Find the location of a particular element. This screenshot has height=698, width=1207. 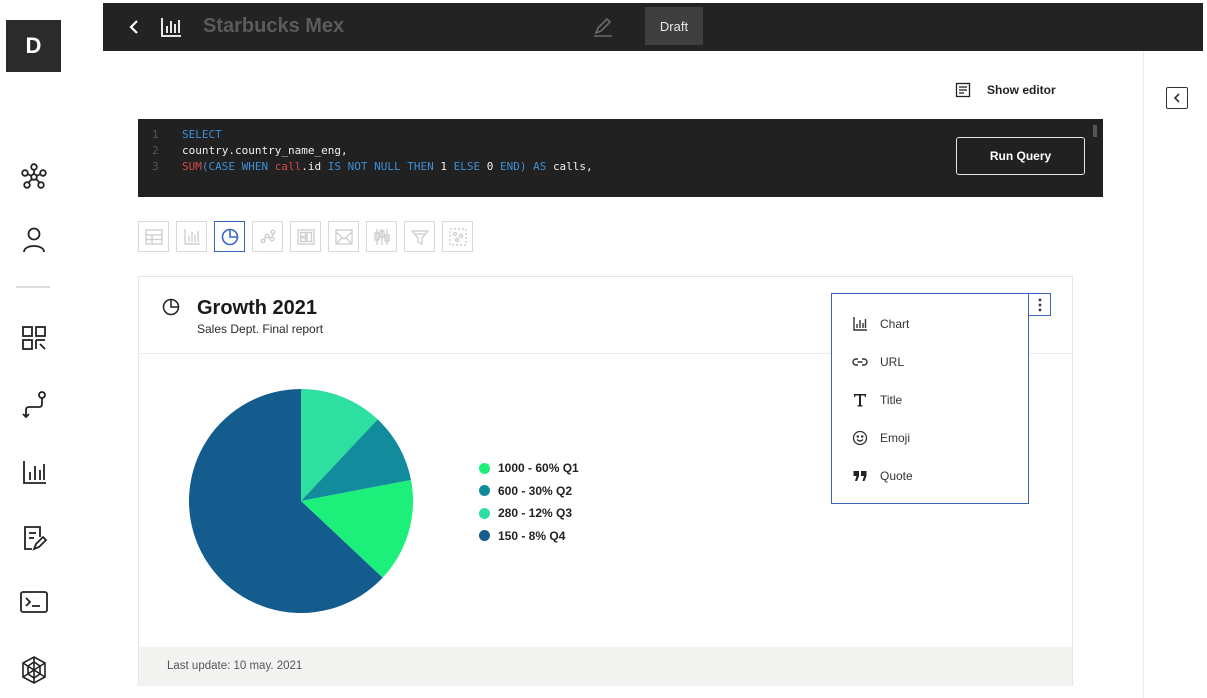

menu-item-url: URL is located at coordinates (878, 362).